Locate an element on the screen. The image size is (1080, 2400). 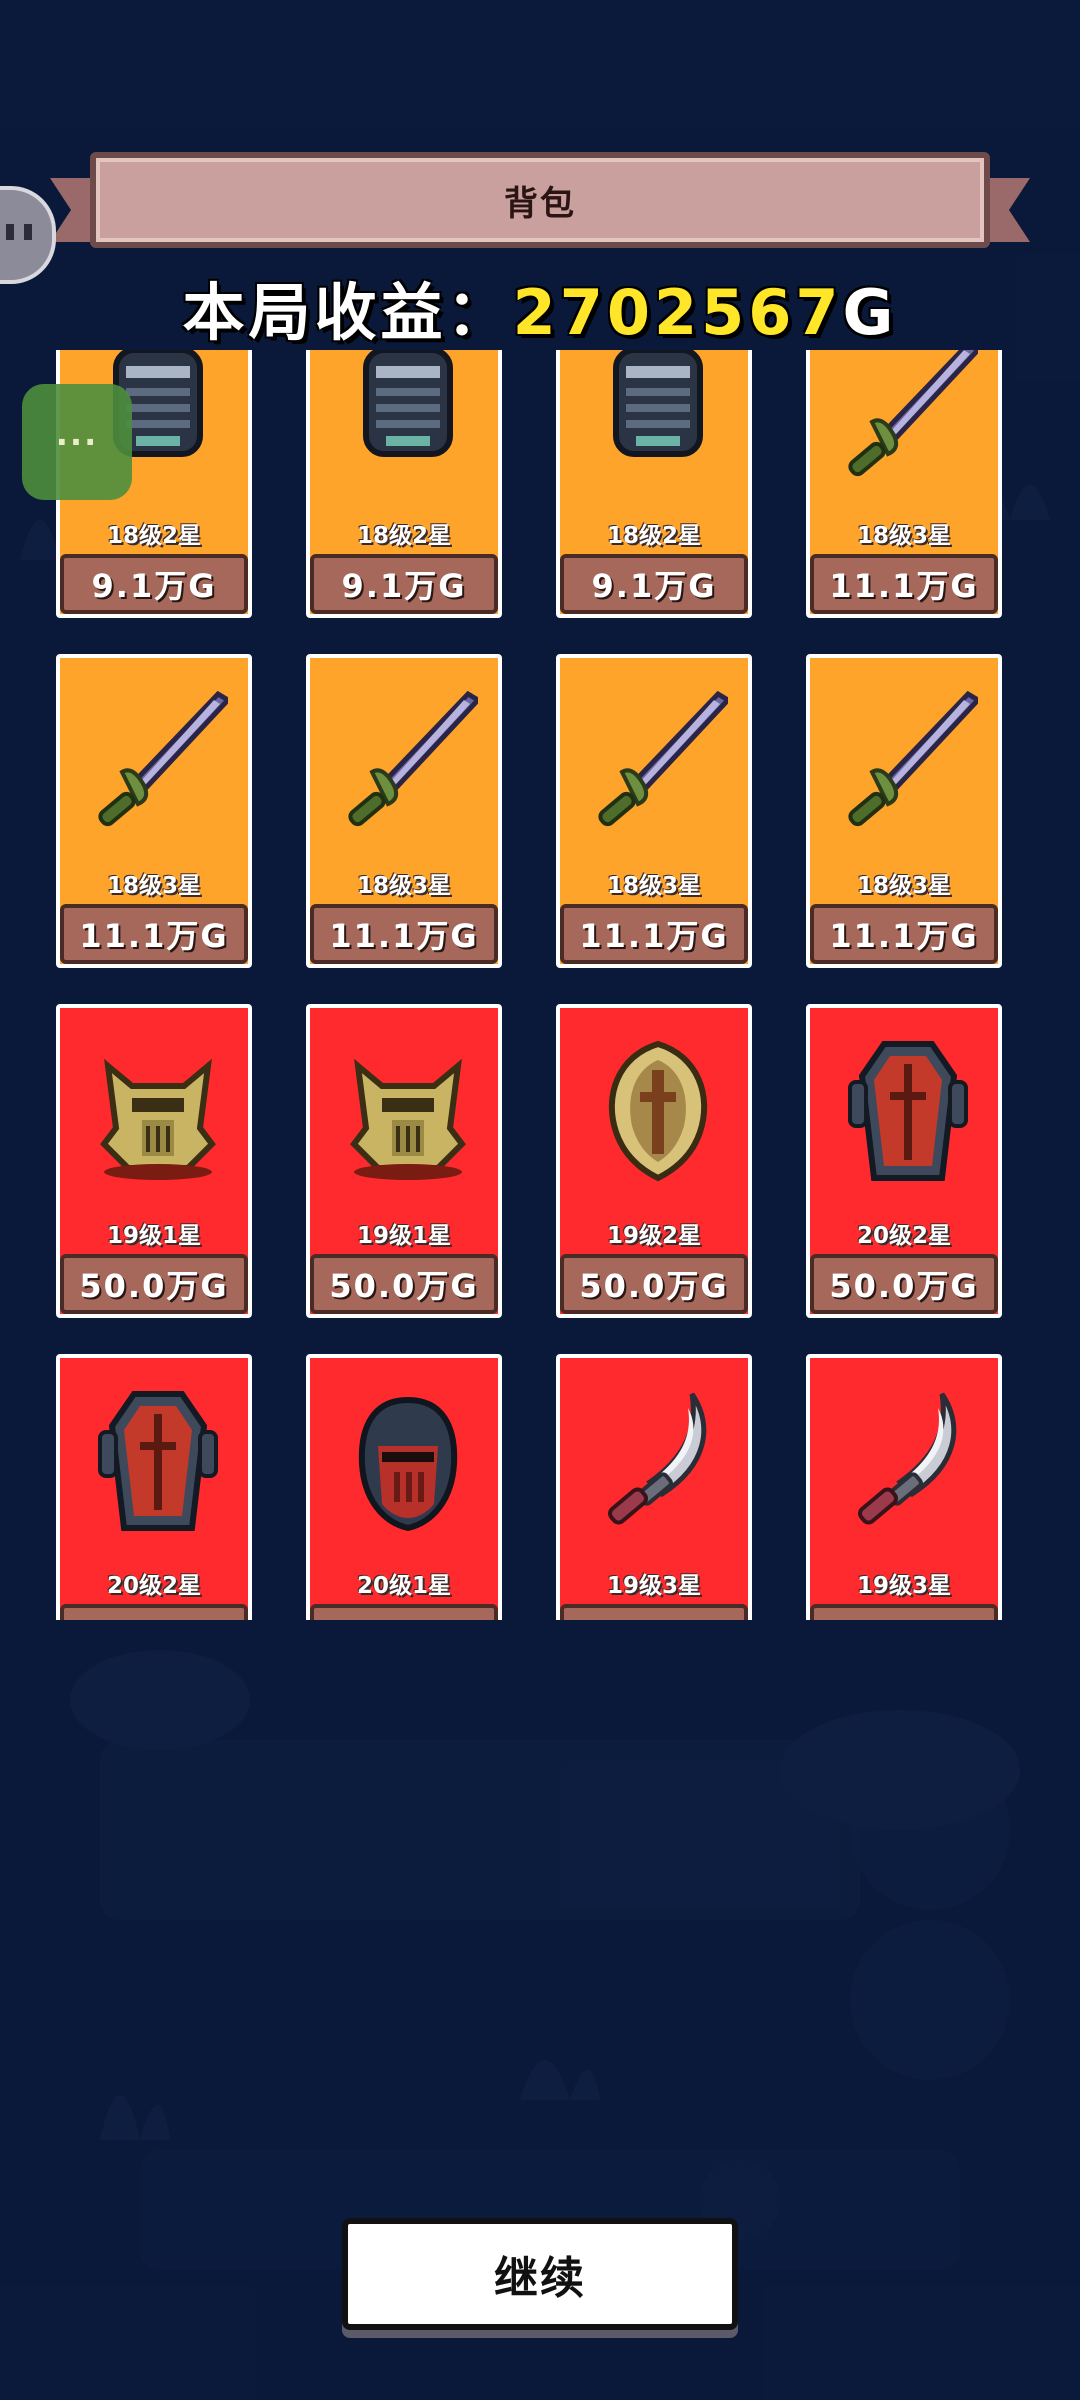
continue-button: 继续 is located at coordinates (540, 2274).